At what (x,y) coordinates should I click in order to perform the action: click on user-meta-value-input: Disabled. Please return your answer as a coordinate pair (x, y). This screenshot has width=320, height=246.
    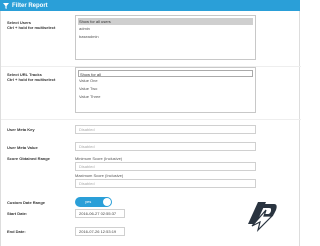
    Looking at the image, I should click on (165, 146).